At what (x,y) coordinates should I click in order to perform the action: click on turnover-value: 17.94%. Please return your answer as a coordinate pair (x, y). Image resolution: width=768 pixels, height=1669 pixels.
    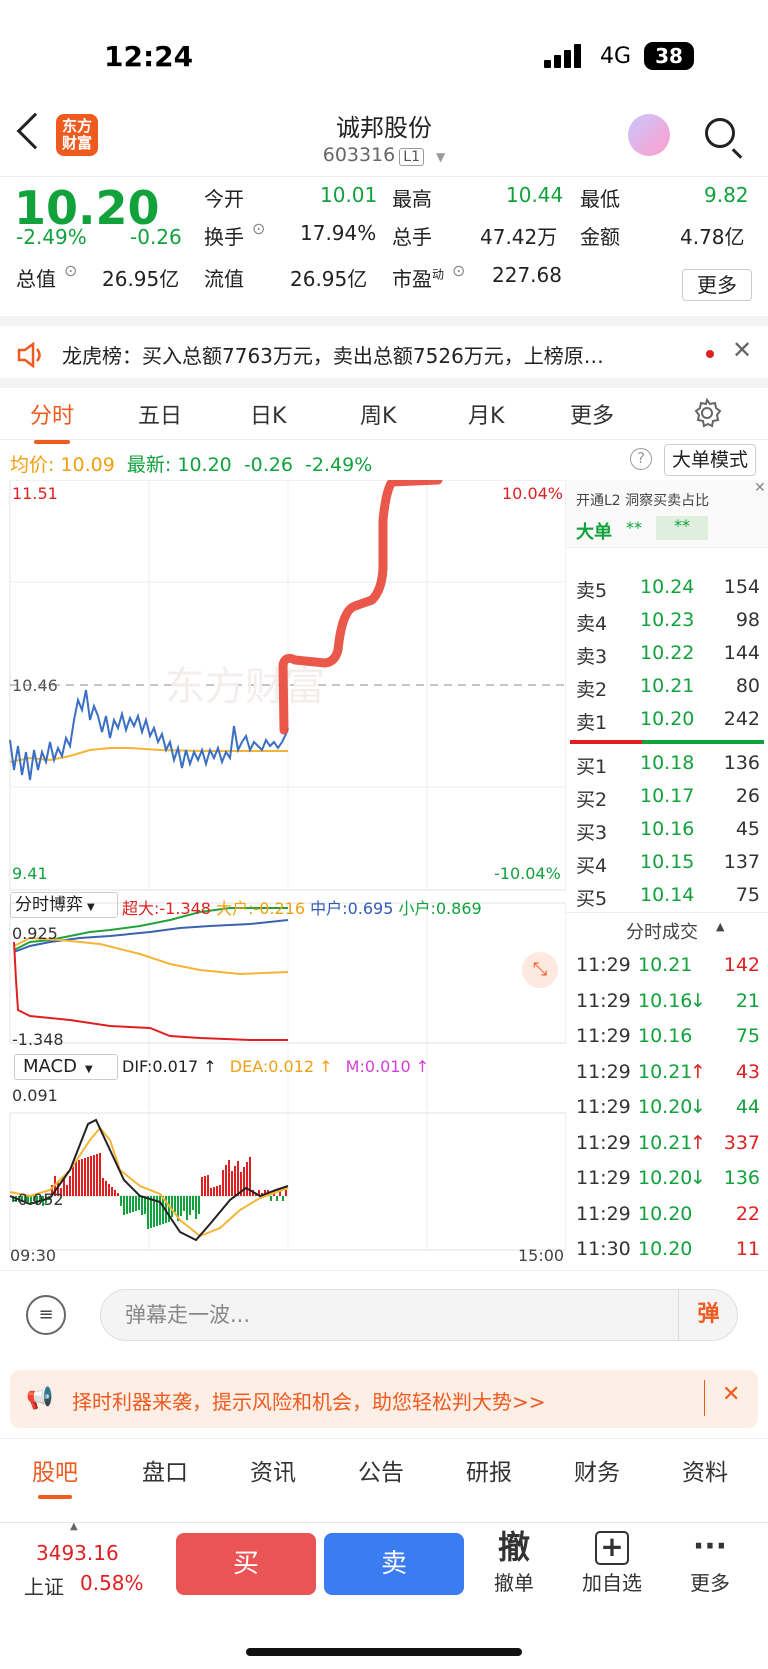
    Looking at the image, I should click on (338, 233).